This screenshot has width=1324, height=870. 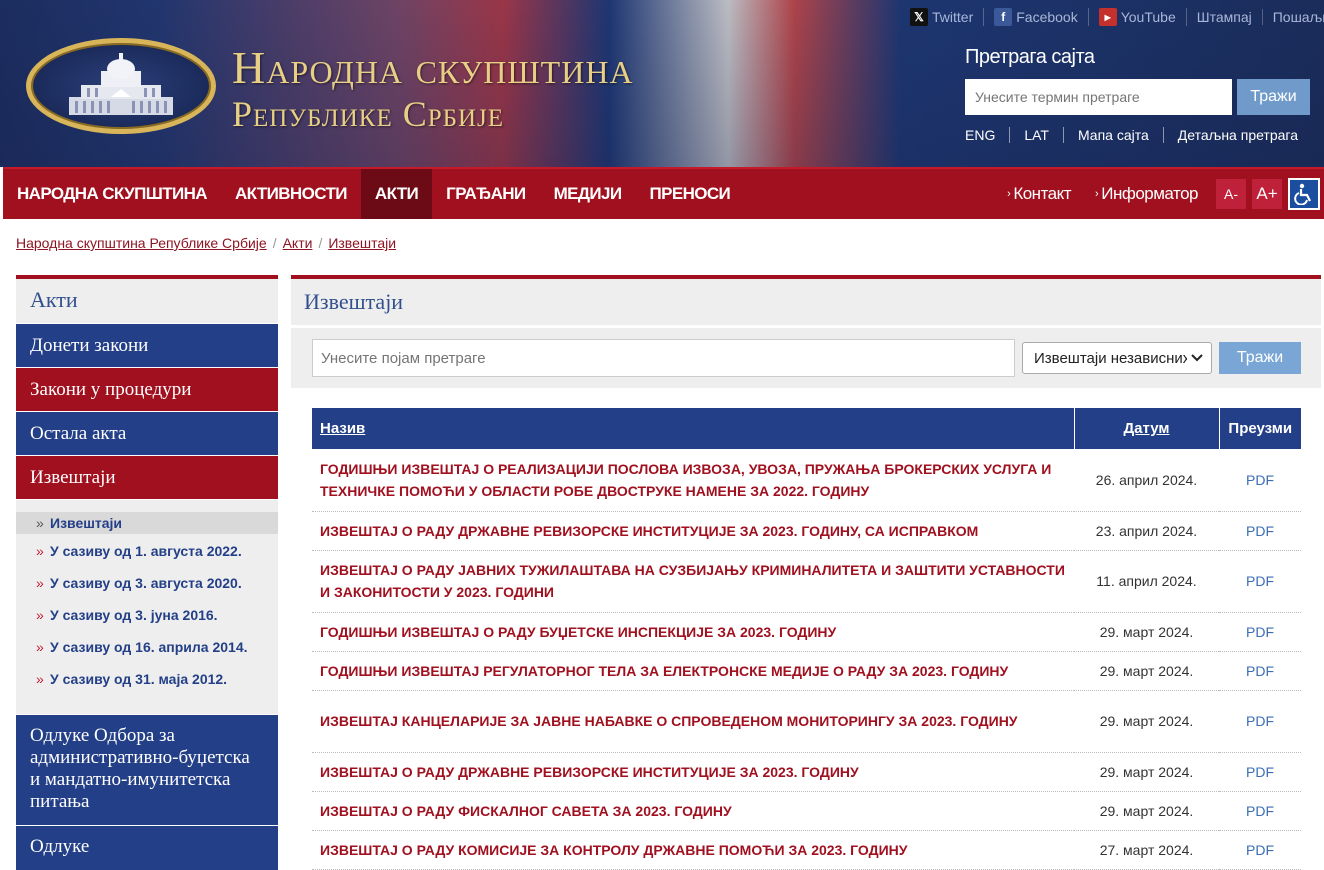 I want to click on lat-link: LAT, so click(x=1037, y=135).